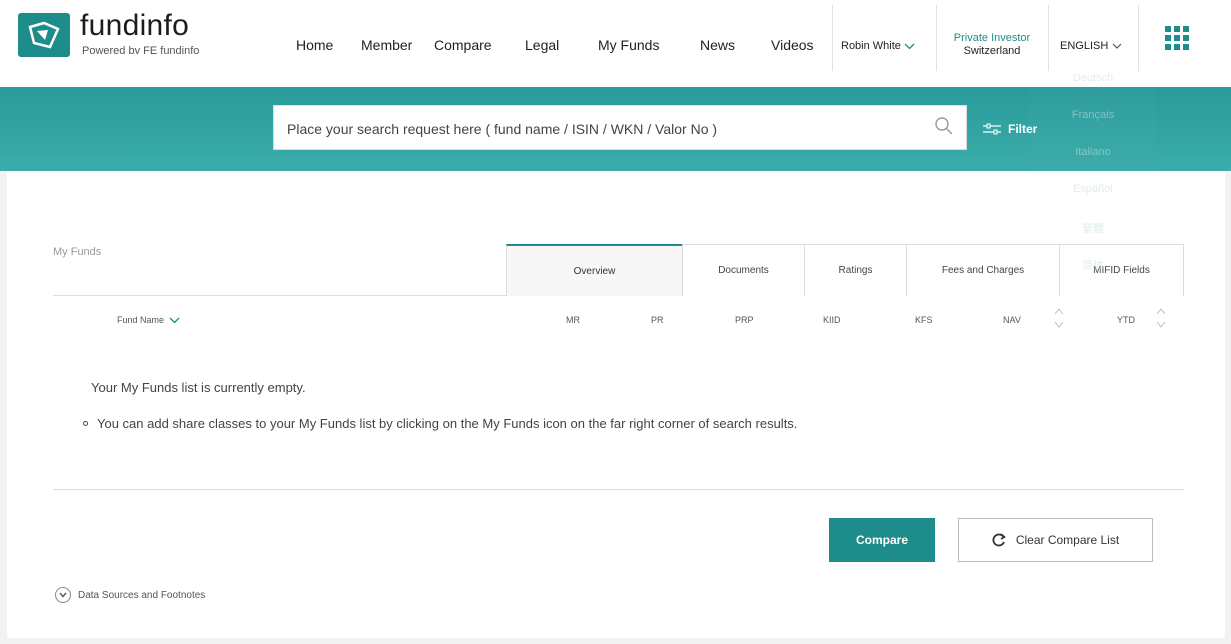 This screenshot has height=644, width=1231. I want to click on language-dropdown: Deutsch Français Italiano Español 繁體 简体, so click(1093, 167).